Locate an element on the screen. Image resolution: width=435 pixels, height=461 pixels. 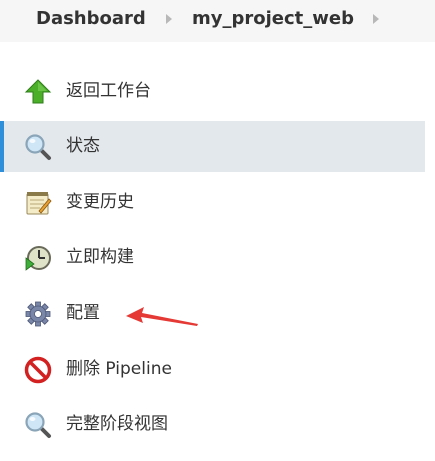
breadcrumb: Dashboard my_project_web is located at coordinates (217, 21).